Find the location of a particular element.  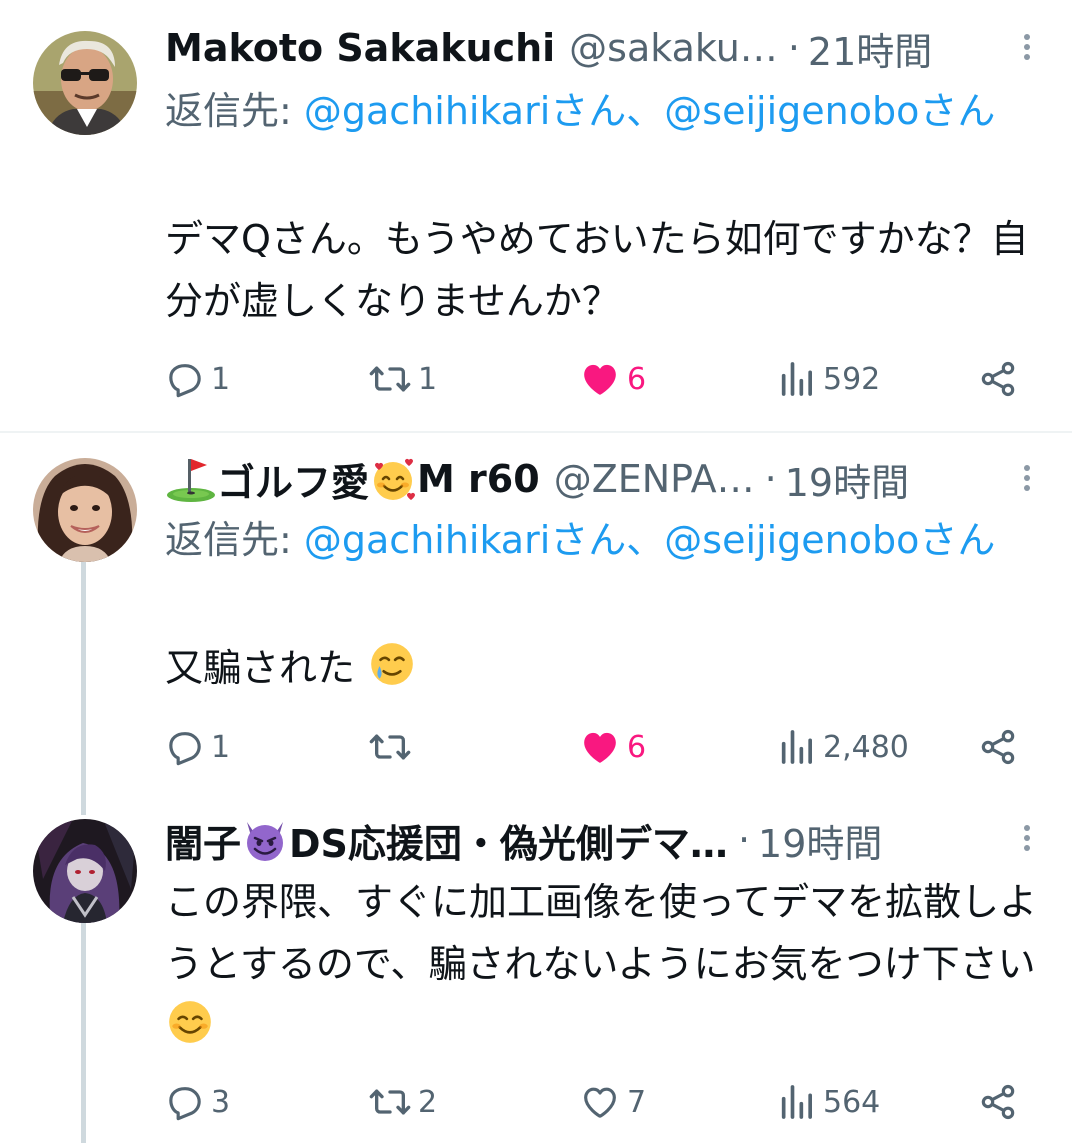

smiling-face-with-tear-icon is located at coordinates (392, 664).